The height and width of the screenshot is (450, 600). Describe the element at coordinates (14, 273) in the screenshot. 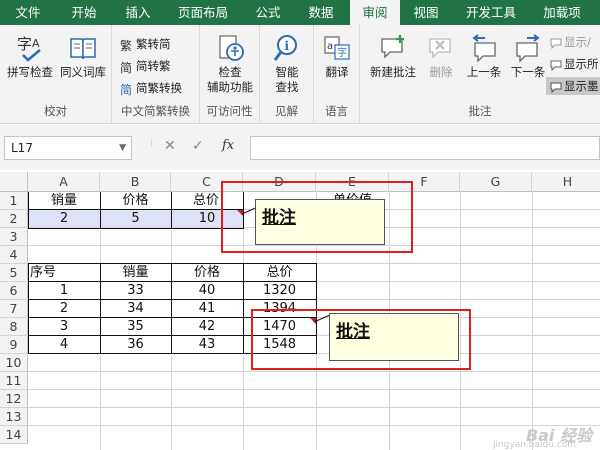

I see `row-header-5: 5` at that location.